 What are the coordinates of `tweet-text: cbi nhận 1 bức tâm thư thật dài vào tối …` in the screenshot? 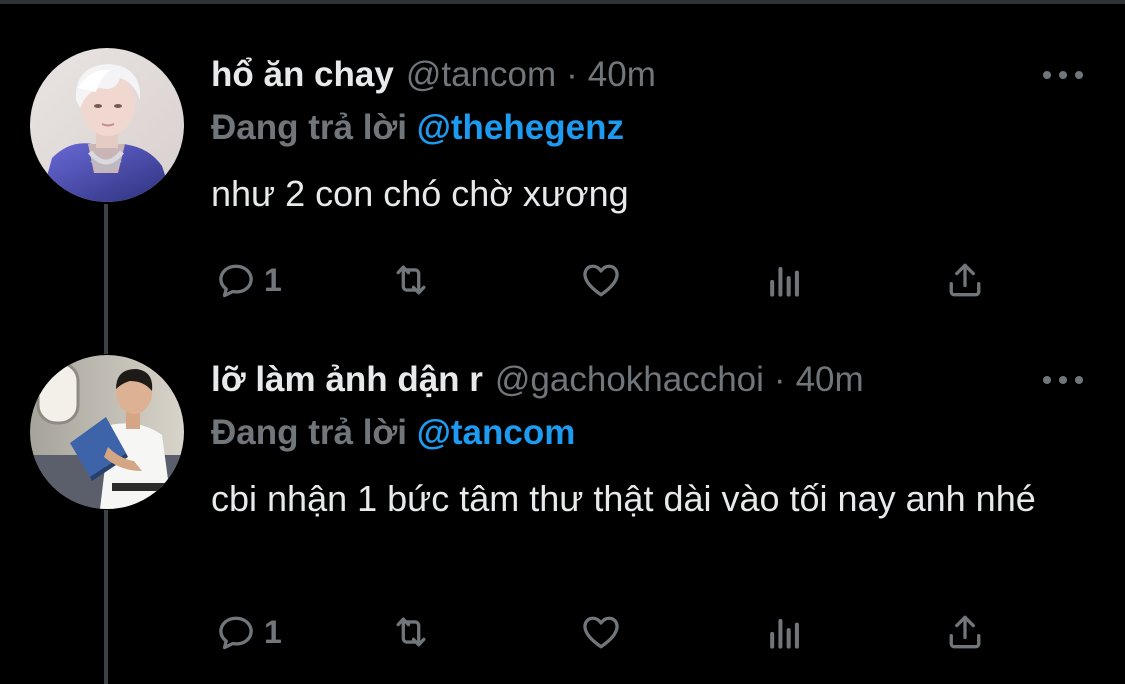 It's located at (623, 498).